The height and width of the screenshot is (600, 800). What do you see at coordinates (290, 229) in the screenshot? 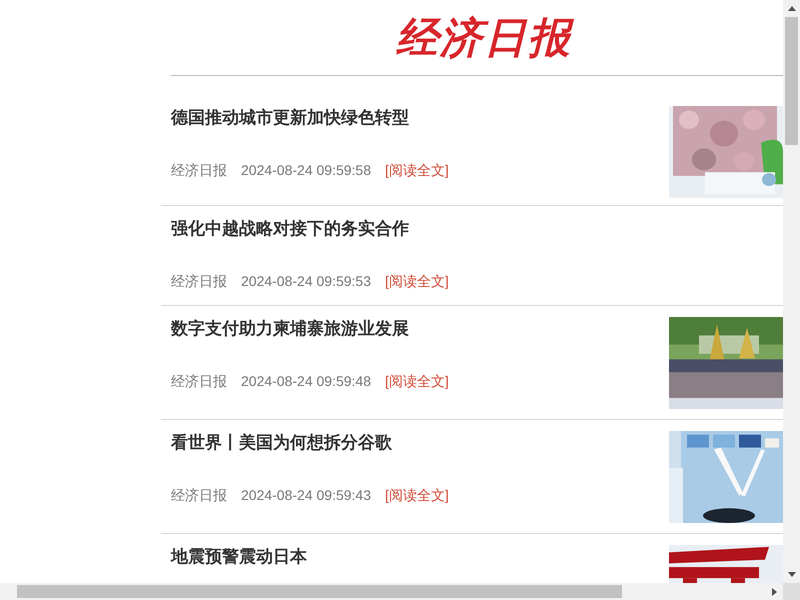
I see `article-title: 强化中越战略对接下的务实合作` at bounding box center [290, 229].